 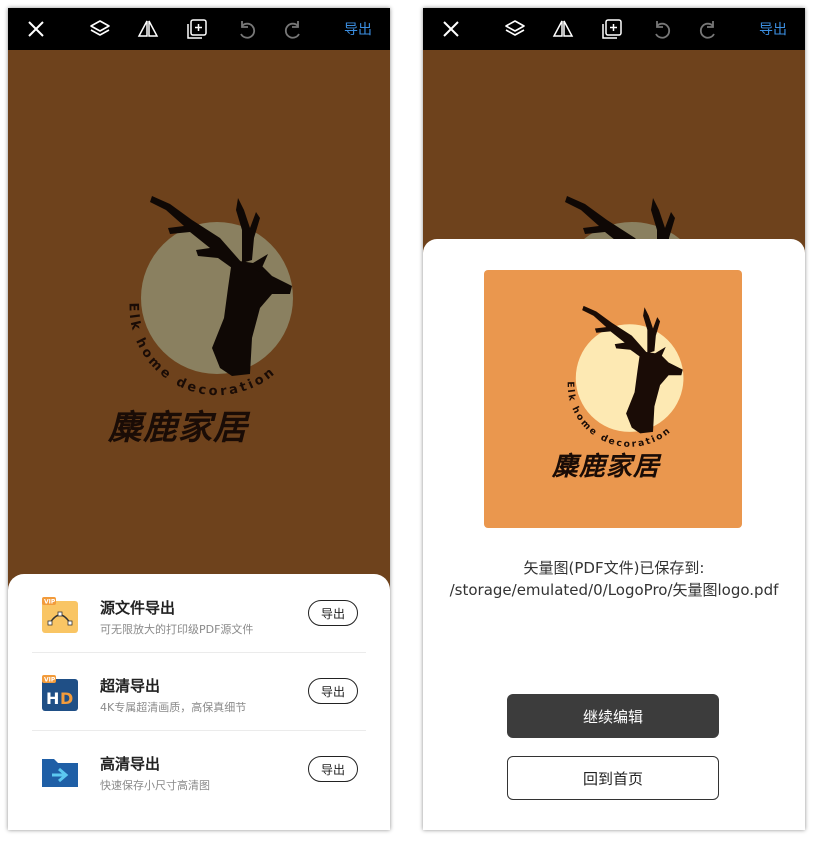 I want to click on export-hd-button: 导出, so click(x=333, y=769).